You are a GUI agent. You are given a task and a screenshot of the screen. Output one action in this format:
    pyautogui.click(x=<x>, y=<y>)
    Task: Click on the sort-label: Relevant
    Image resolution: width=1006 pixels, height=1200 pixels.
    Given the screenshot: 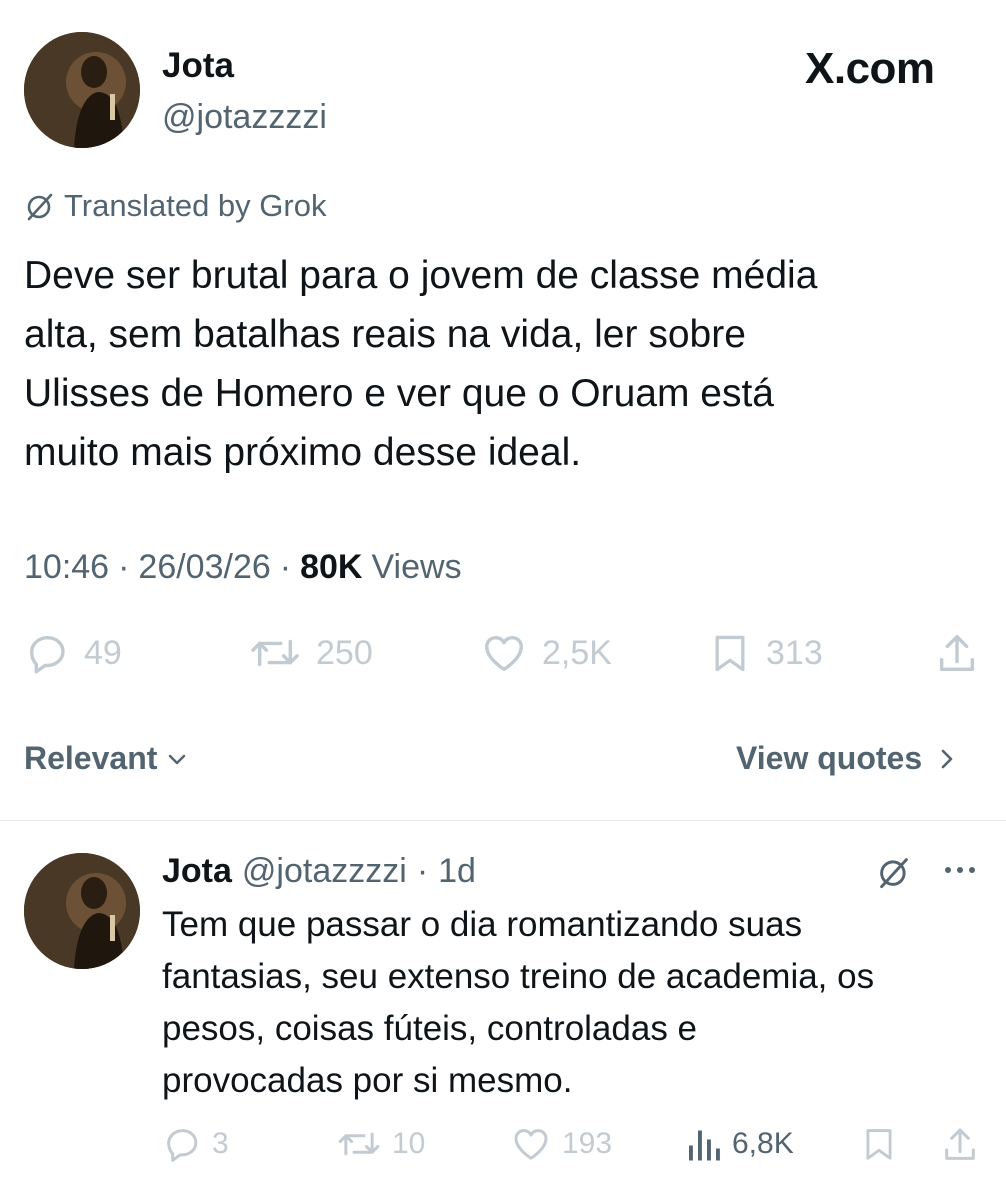 What is the action you would take?
    pyautogui.click(x=91, y=758)
    